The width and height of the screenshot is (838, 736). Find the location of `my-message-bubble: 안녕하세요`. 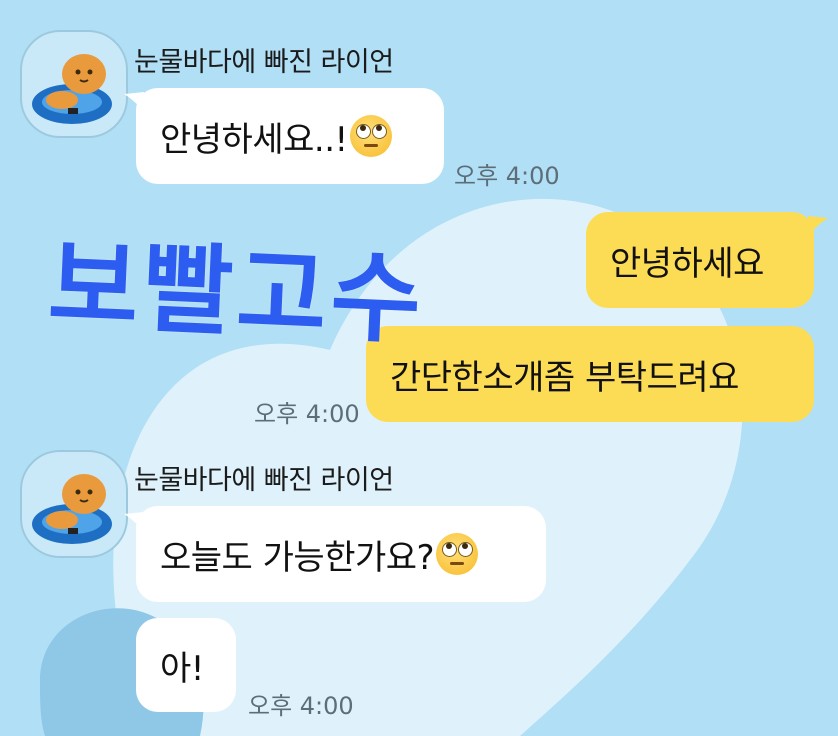

my-message-bubble: 안녕하세요 is located at coordinates (700, 260).